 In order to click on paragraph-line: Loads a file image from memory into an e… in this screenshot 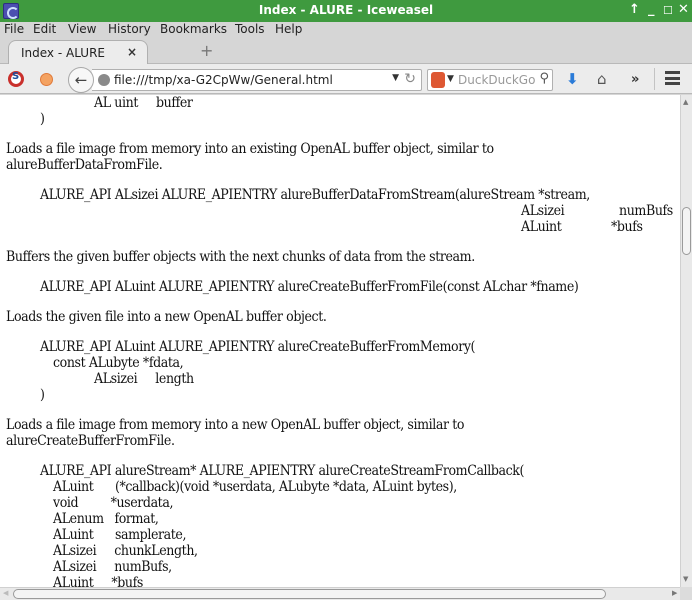, I will do `click(250, 149)`.